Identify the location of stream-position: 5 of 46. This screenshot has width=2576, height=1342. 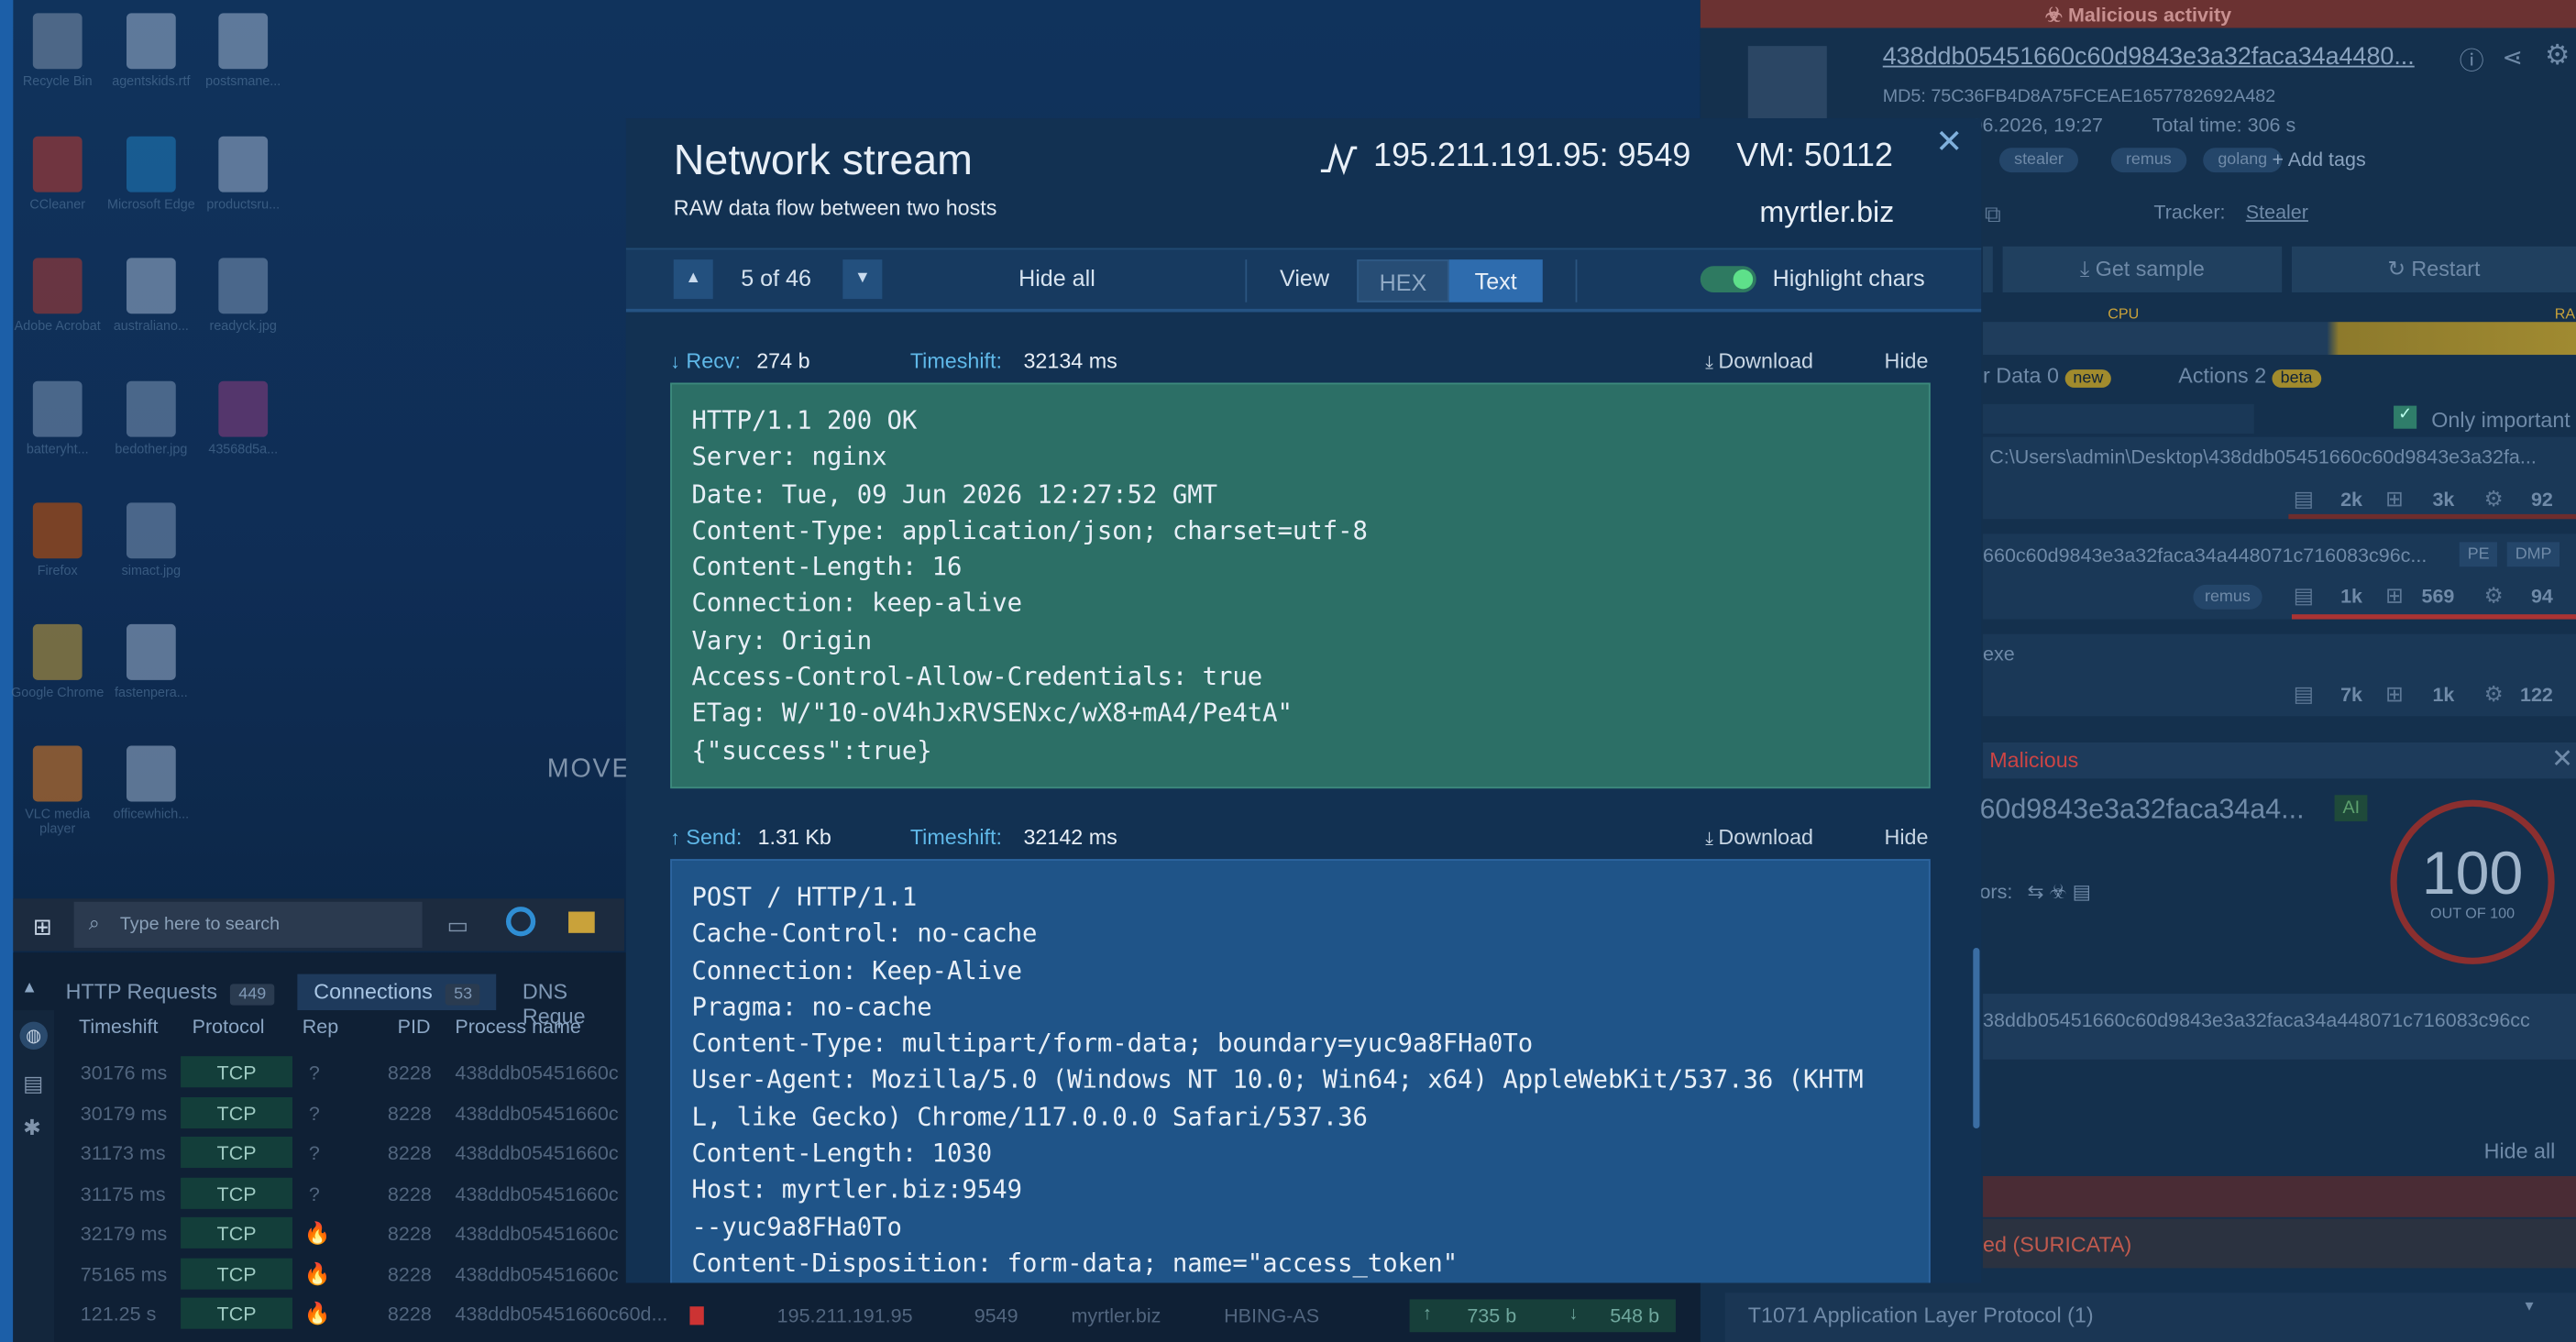
(776, 278).